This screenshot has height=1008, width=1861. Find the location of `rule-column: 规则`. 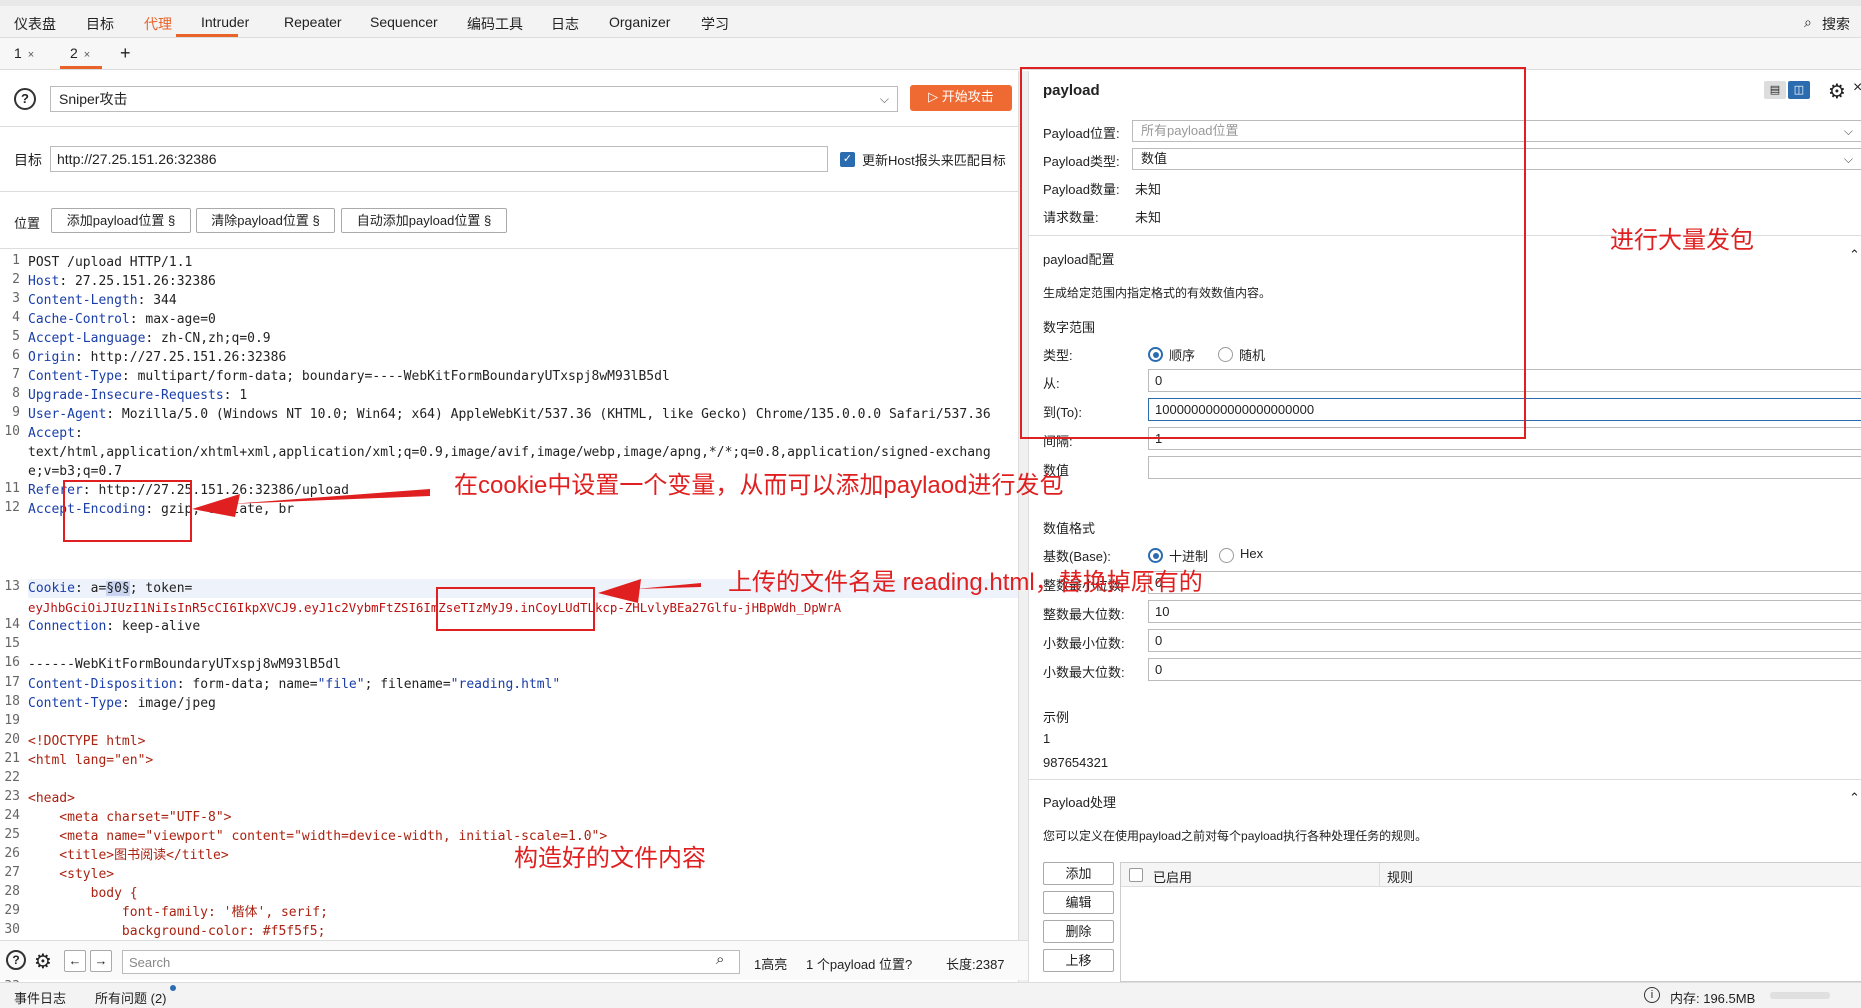

rule-column: 规则 is located at coordinates (1400, 877).